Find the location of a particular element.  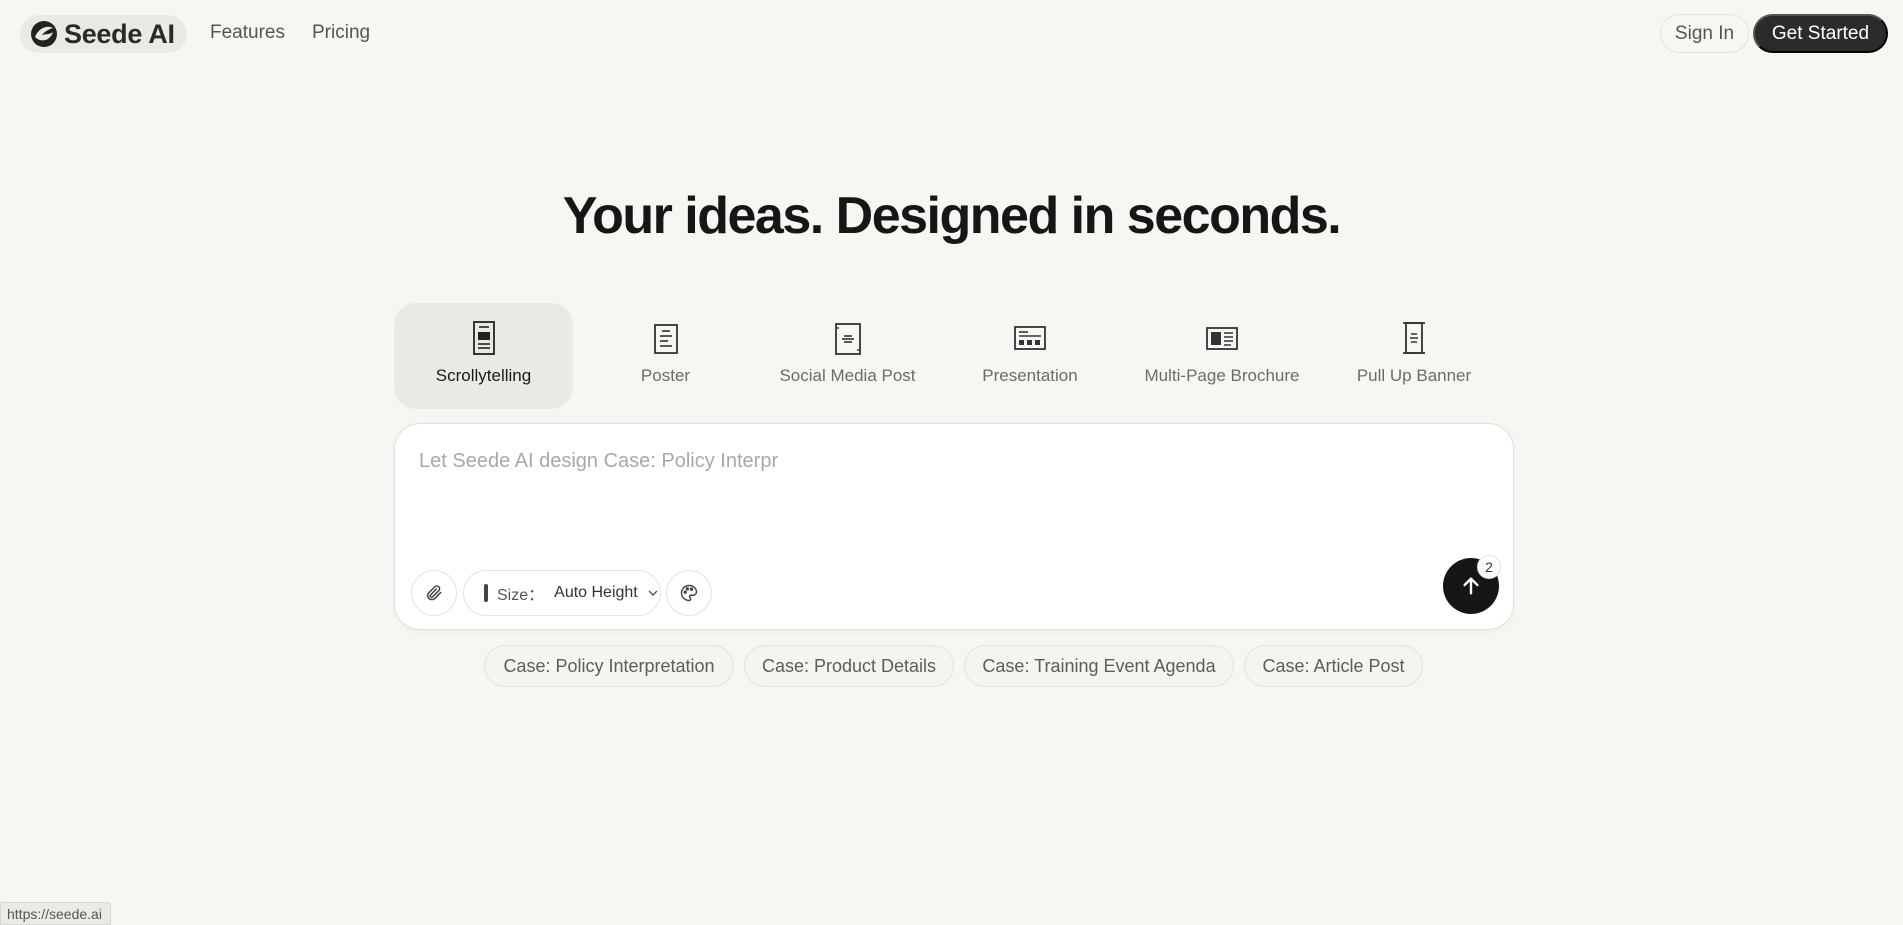

type-label: Multi-Page Brochure is located at coordinates (1222, 375).